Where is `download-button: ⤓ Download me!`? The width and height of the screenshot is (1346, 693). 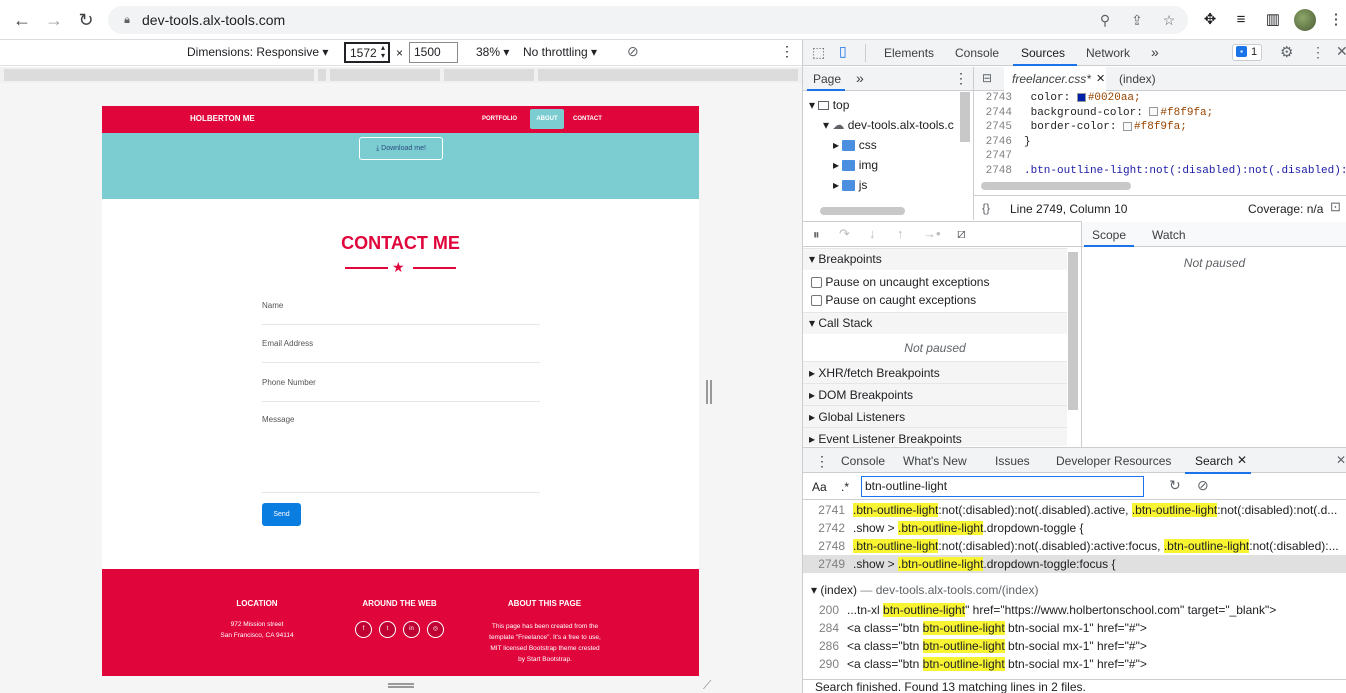 download-button: ⤓ Download me! is located at coordinates (401, 148).